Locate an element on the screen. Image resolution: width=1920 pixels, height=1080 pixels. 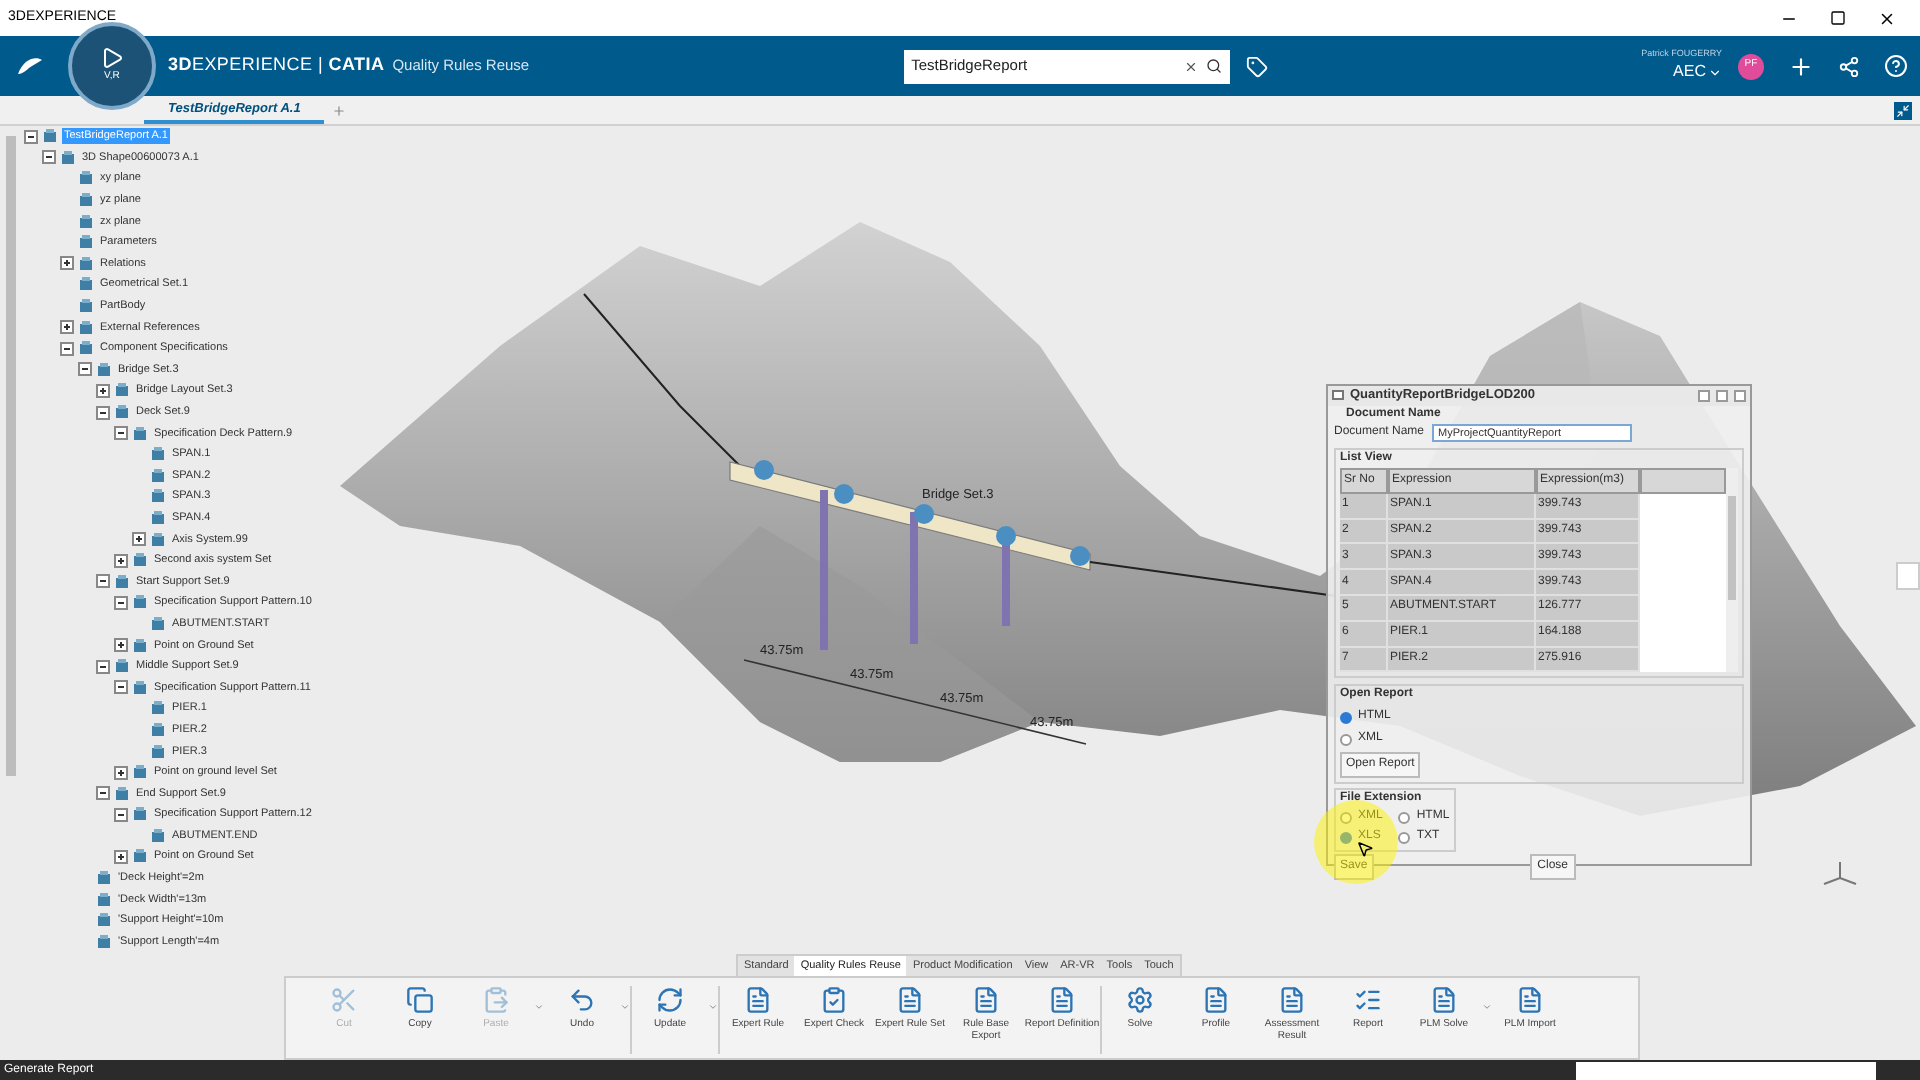
close-icon is located at coordinates (1887, 18).